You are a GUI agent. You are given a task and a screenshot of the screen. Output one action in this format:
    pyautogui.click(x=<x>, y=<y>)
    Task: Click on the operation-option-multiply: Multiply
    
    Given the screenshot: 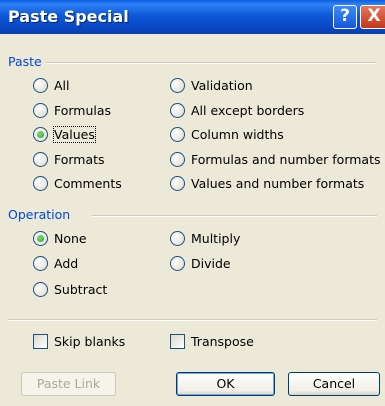 What is the action you would take?
    pyautogui.click(x=205, y=238)
    